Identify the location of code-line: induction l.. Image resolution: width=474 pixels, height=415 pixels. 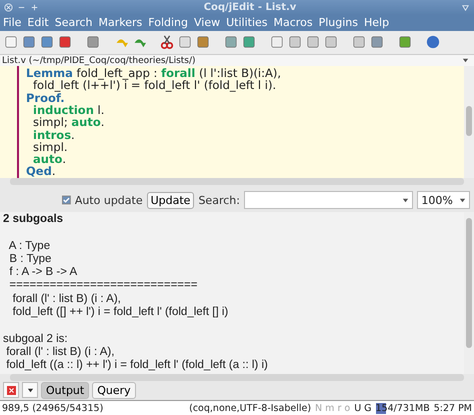
(69, 110).